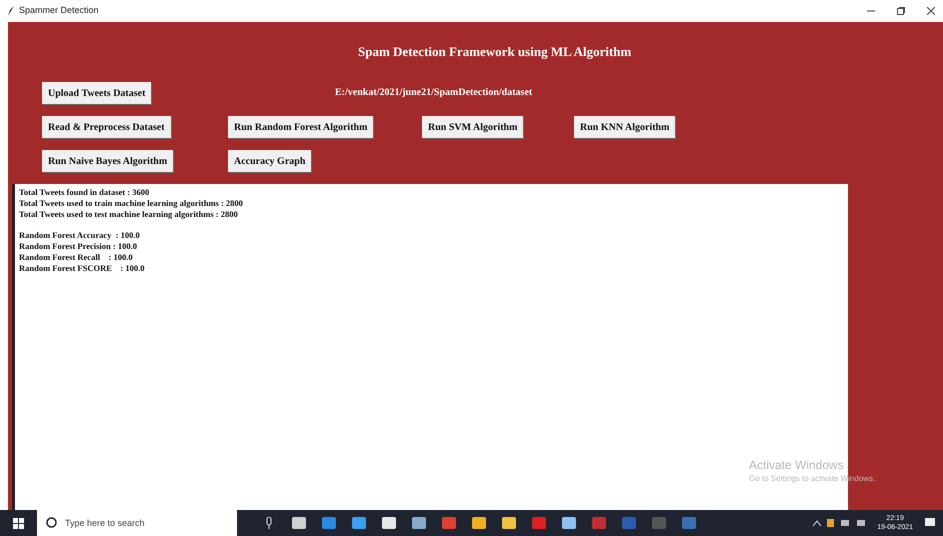 This screenshot has width=943, height=536. Describe the element at coordinates (106, 127) in the screenshot. I see `action-button: Read & Preprocess Dataset` at that location.